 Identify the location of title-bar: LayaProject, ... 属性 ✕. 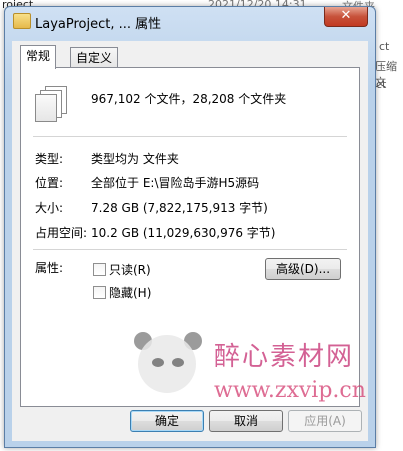
(190, 21).